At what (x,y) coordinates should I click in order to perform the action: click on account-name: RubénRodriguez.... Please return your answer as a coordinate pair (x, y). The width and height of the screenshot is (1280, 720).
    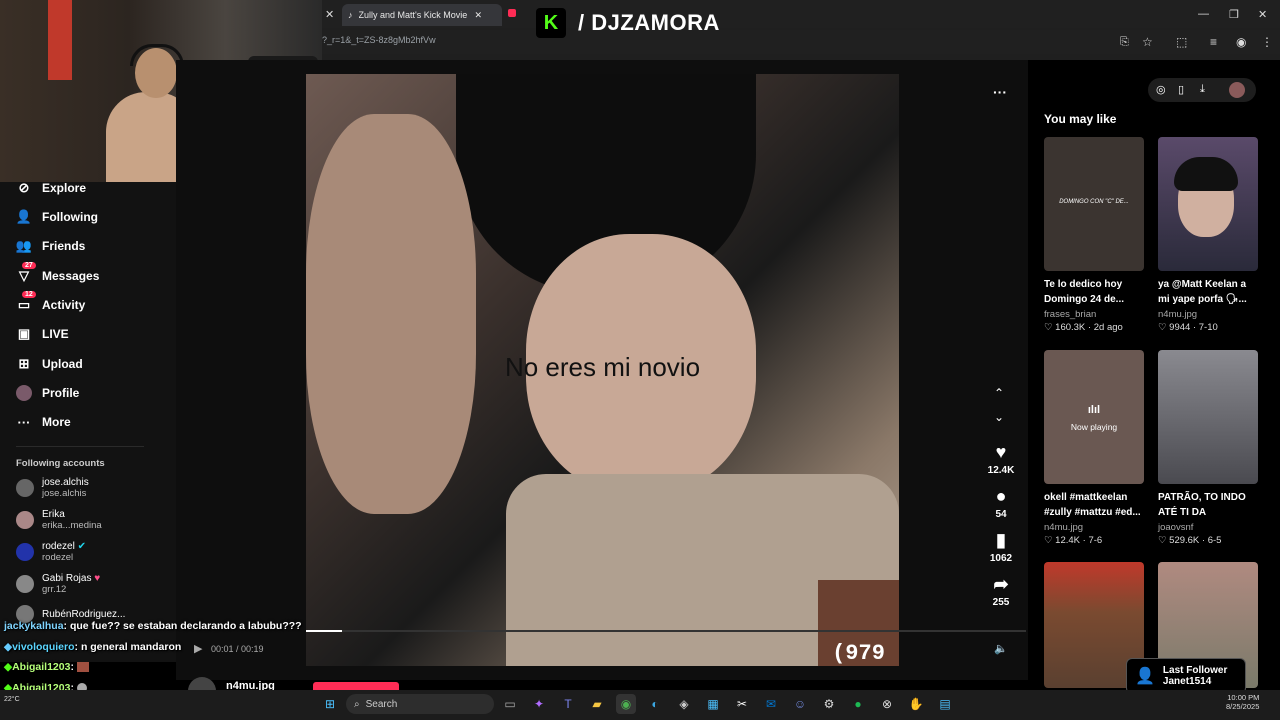
    Looking at the image, I should click on (84, 614).